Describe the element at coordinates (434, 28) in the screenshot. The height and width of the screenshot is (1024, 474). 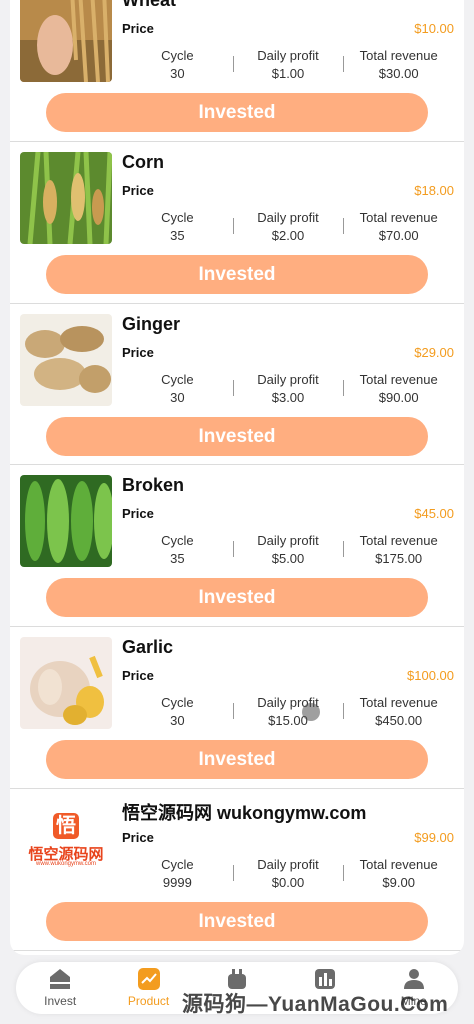
I see `price-value: $10.00` at that location.